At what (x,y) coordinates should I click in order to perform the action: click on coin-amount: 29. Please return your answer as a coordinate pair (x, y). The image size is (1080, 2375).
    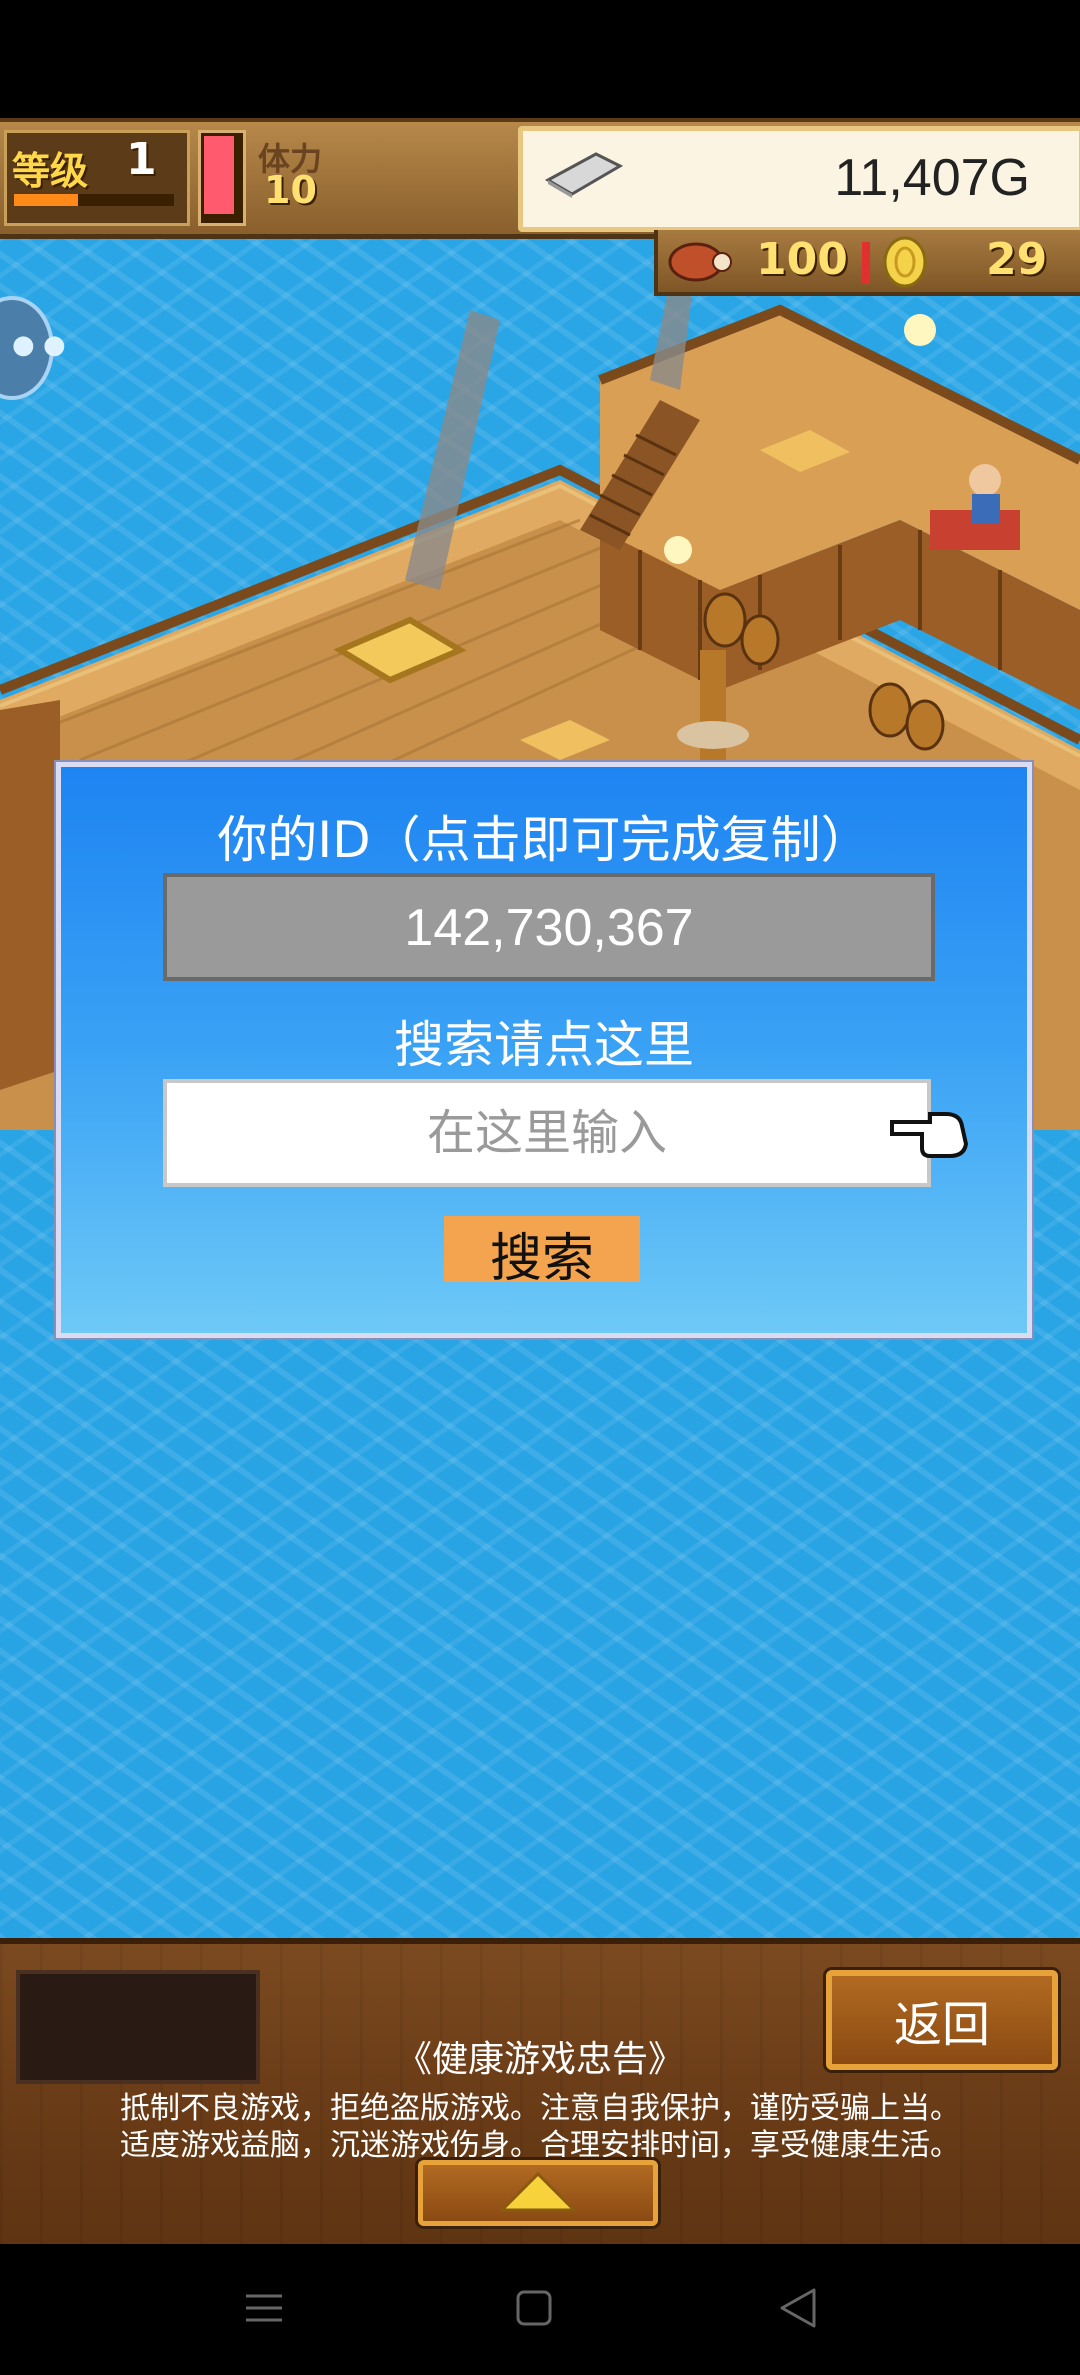
    Looking at the image, I should click on (1017, 259).